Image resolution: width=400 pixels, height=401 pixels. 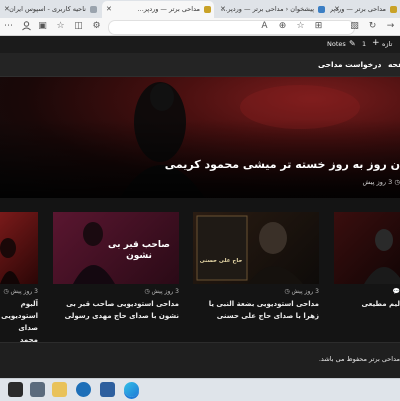 What do you see at coordinates (96, 26) in the screenshot?
I see `extensions-icon: ⚙` at bounding box center [96, 26].